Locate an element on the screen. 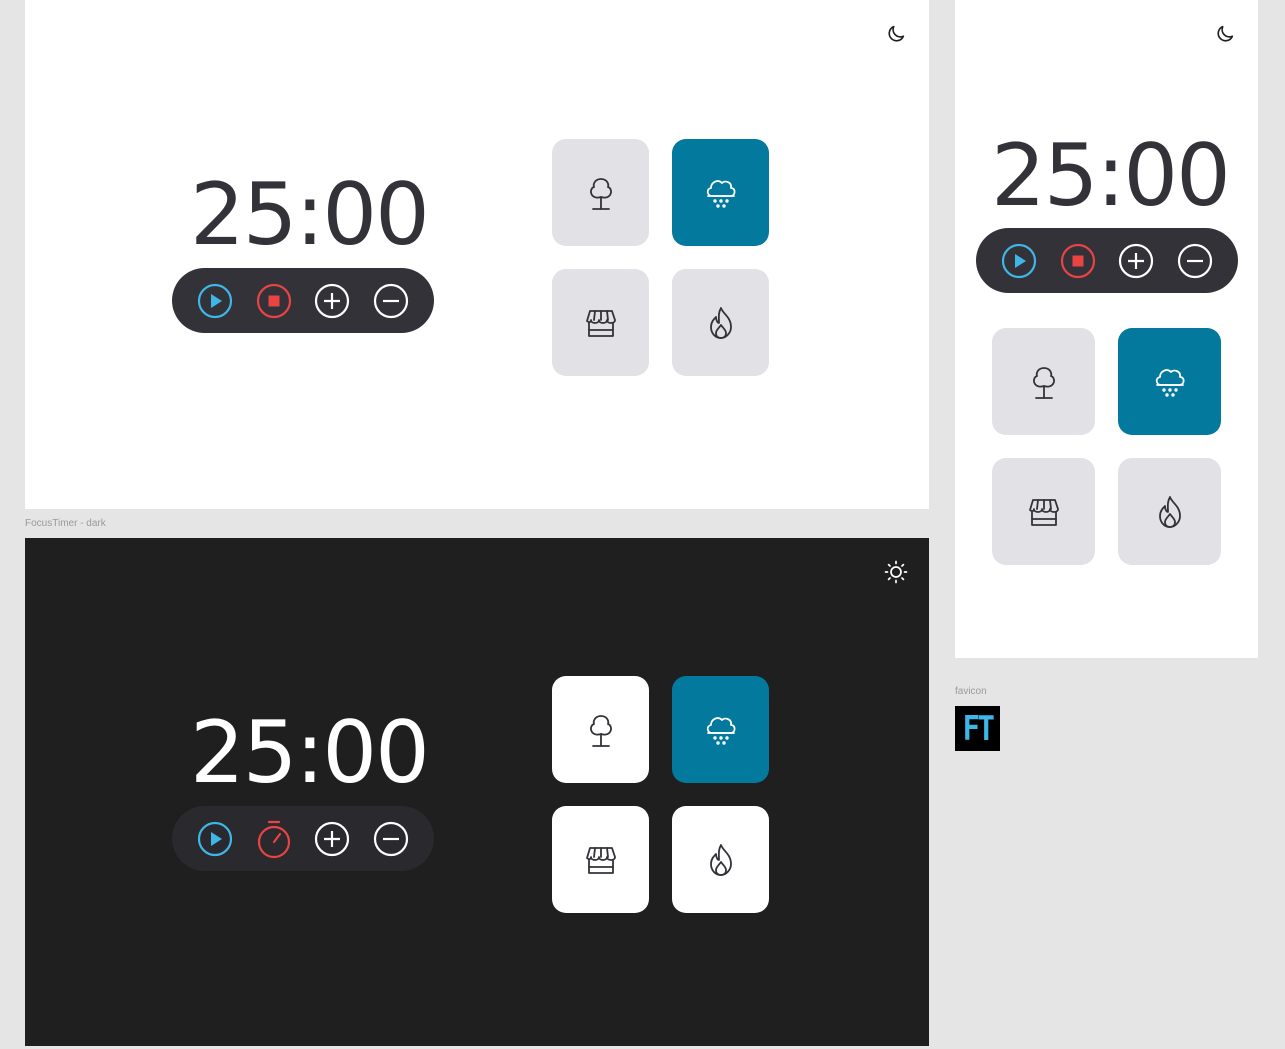 The image size is (1285, 1049). stopwatch-icon is located at coordinates (273, 839).